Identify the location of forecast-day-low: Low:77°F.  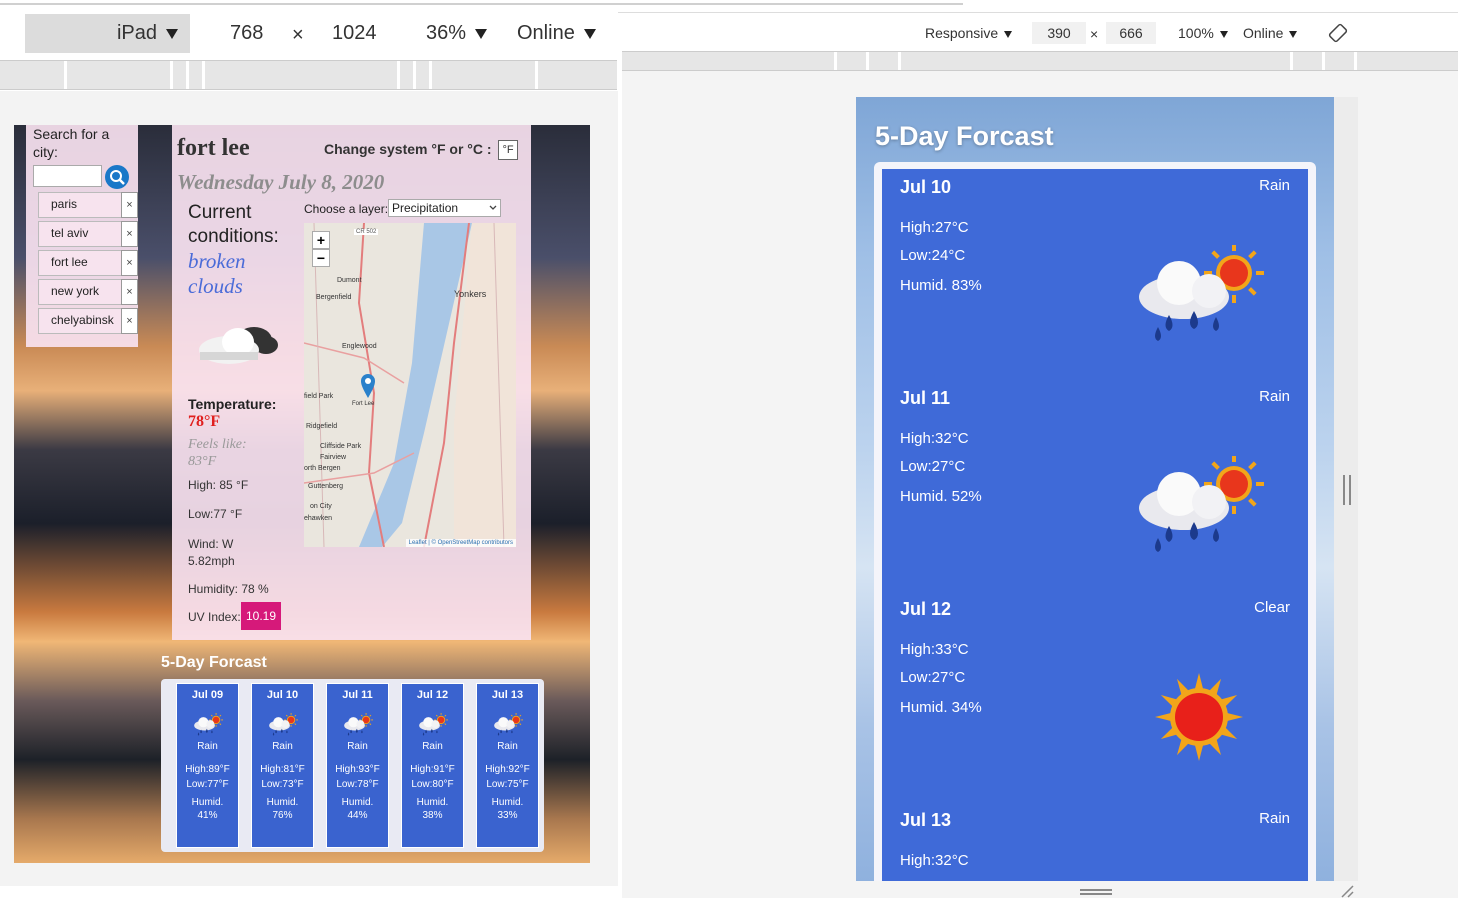
(207, 784).